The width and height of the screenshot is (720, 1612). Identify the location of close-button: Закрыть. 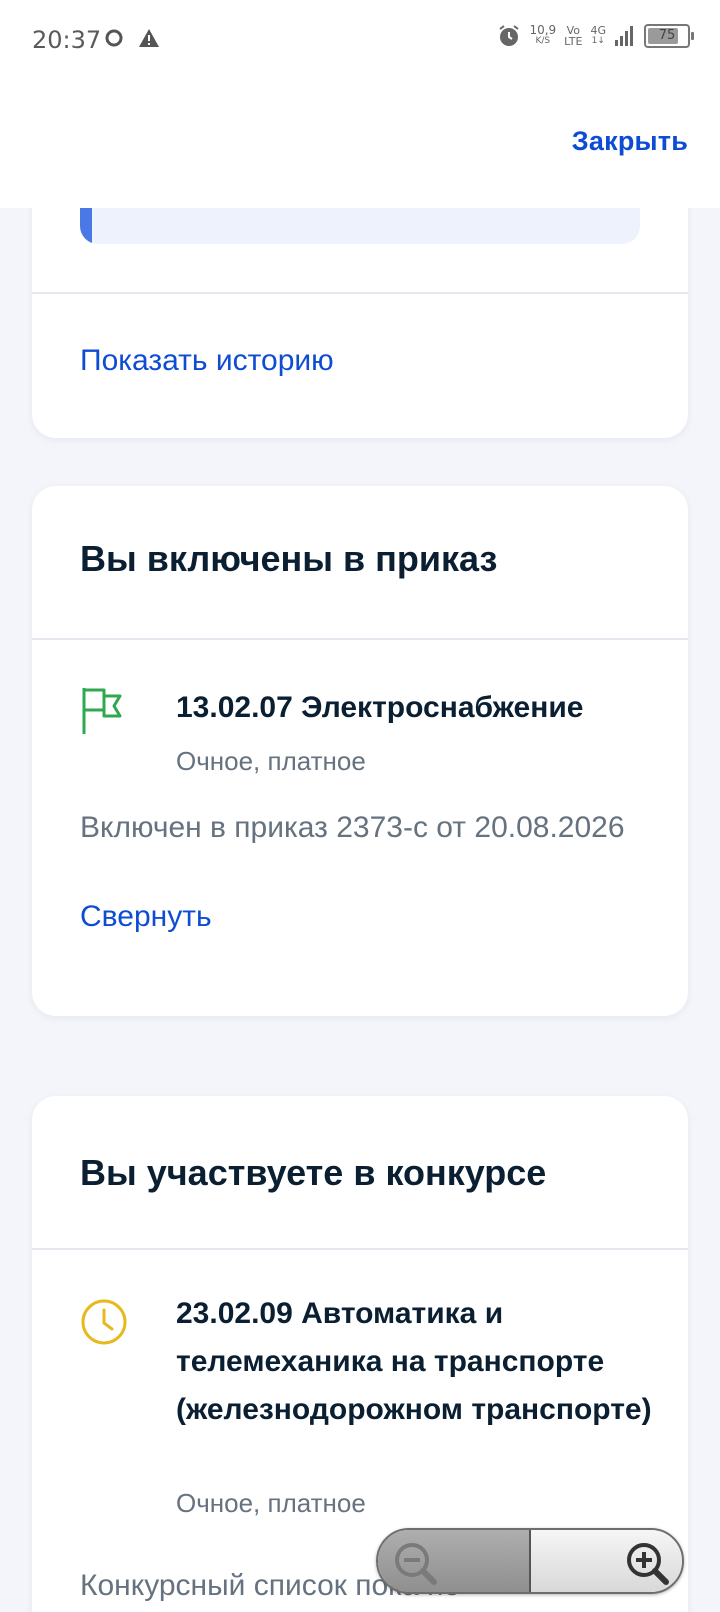
(630, 141).